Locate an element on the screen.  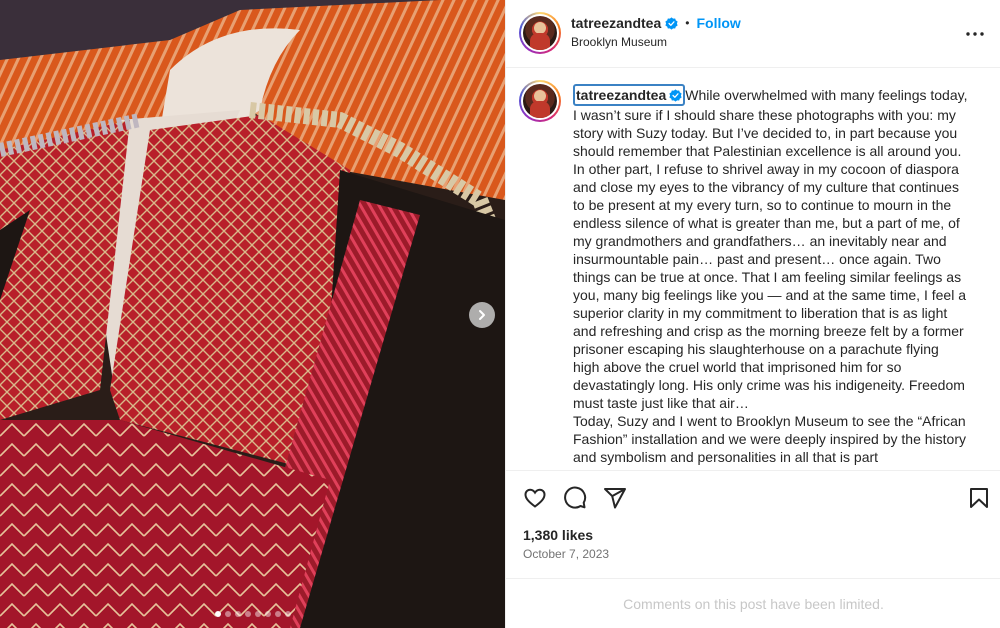
share-button is located at coordinates (615, 498).